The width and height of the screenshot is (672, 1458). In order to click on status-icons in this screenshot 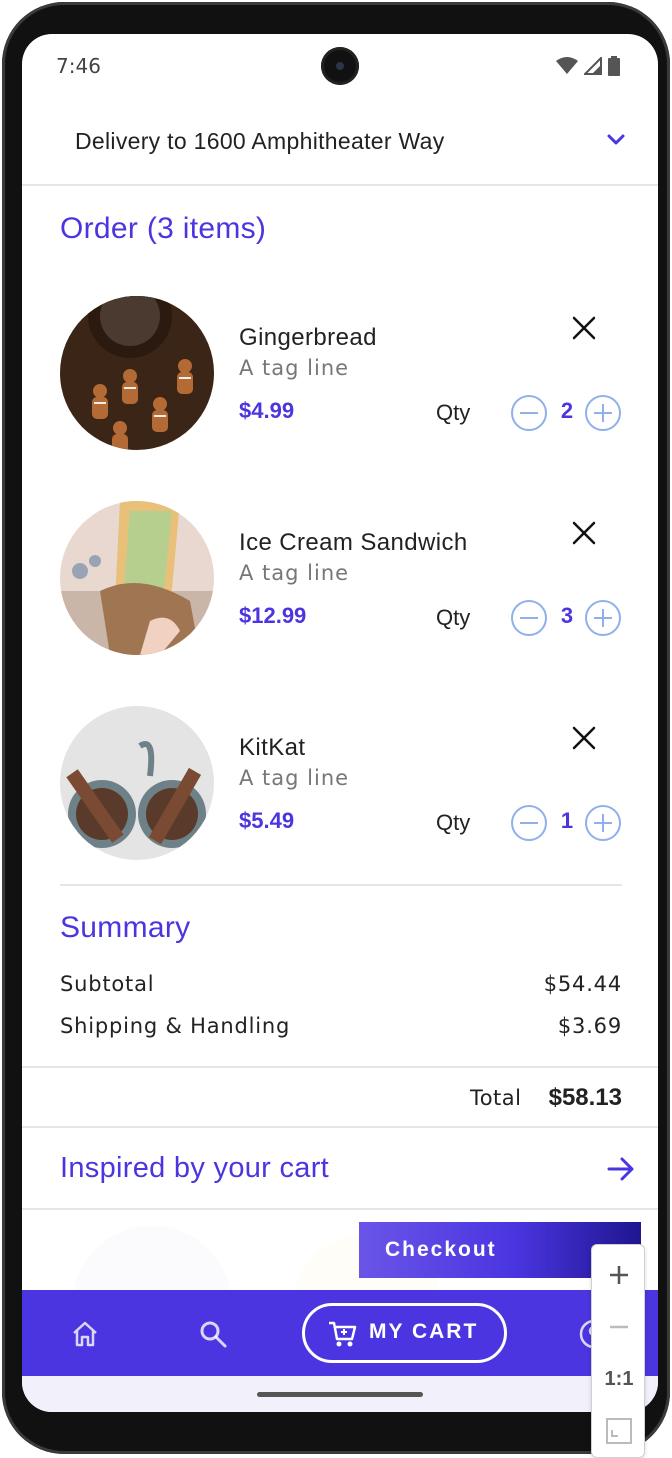, I will do `click(588, 66)`.